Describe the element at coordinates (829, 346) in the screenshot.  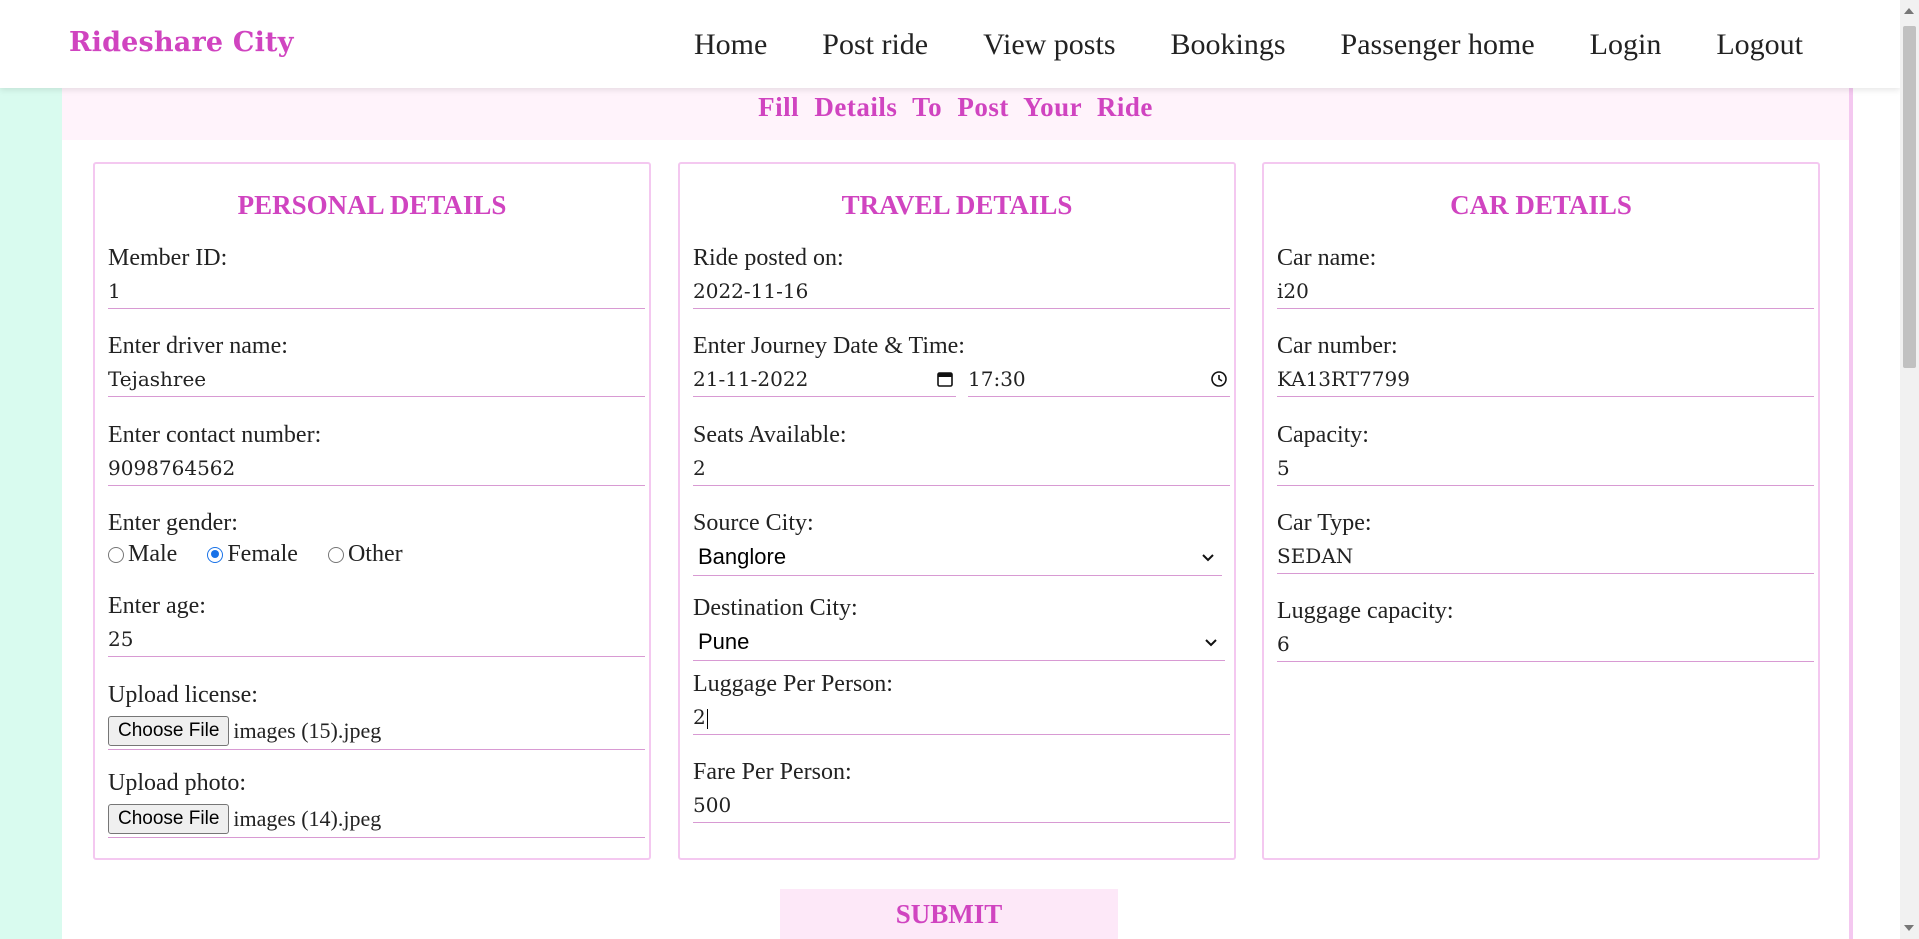
I see `journey-label: Enter Journey Date & Time:` at that location.